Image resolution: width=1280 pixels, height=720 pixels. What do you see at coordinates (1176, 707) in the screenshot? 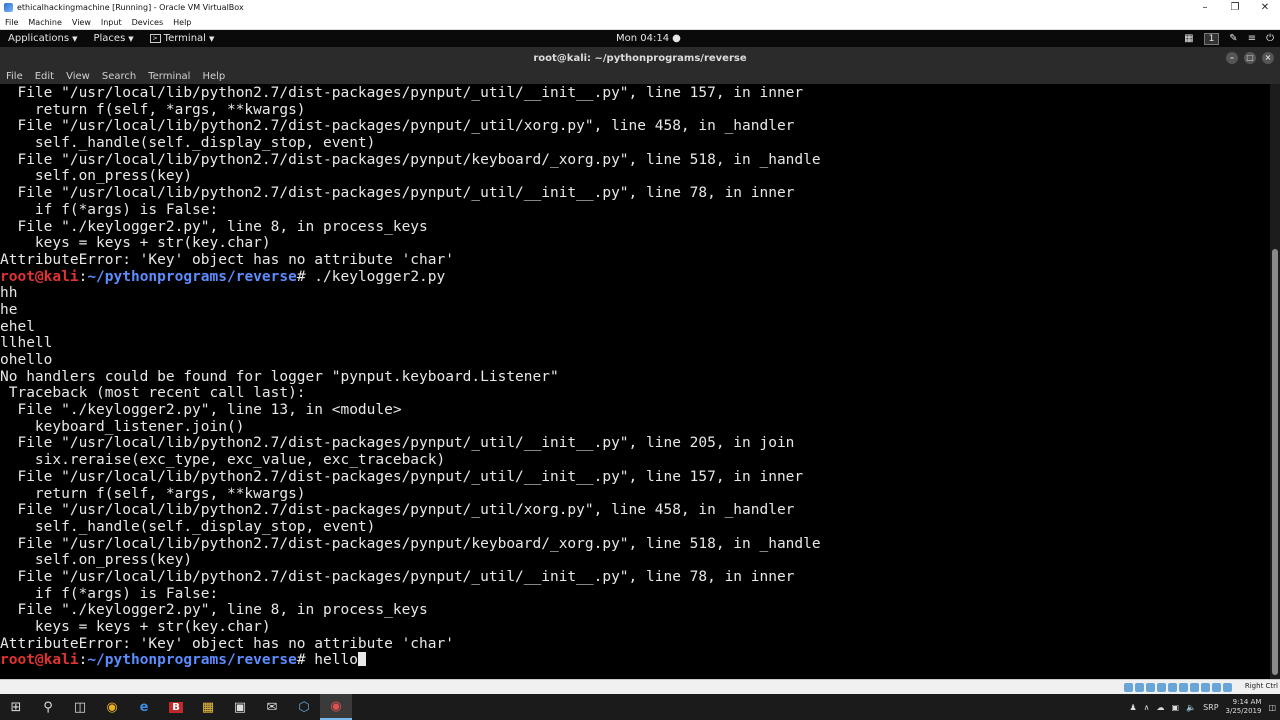
I see `network-icon: ▣` at bounding box center [1176, 707].